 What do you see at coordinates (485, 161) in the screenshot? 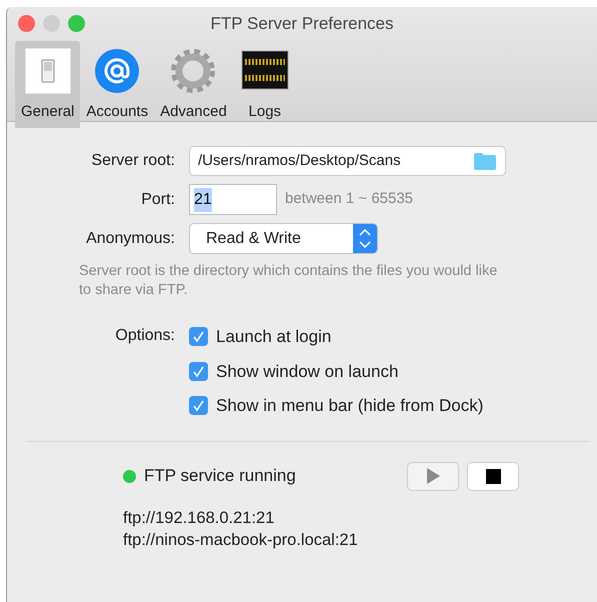
I see `folder-icon` at bounding box center [485, 161].